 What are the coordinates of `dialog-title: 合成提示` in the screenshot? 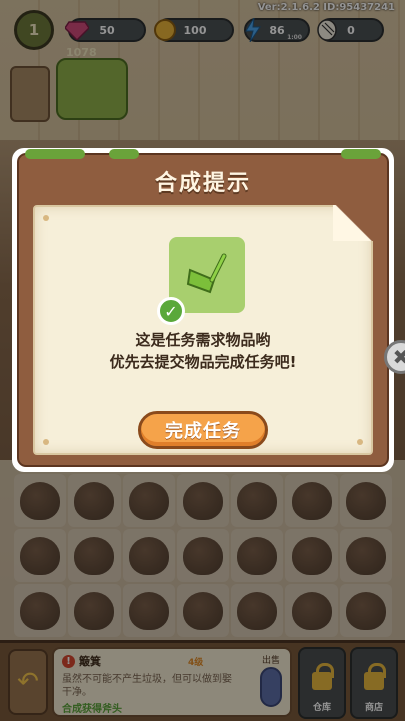 It's located at (202, 183).